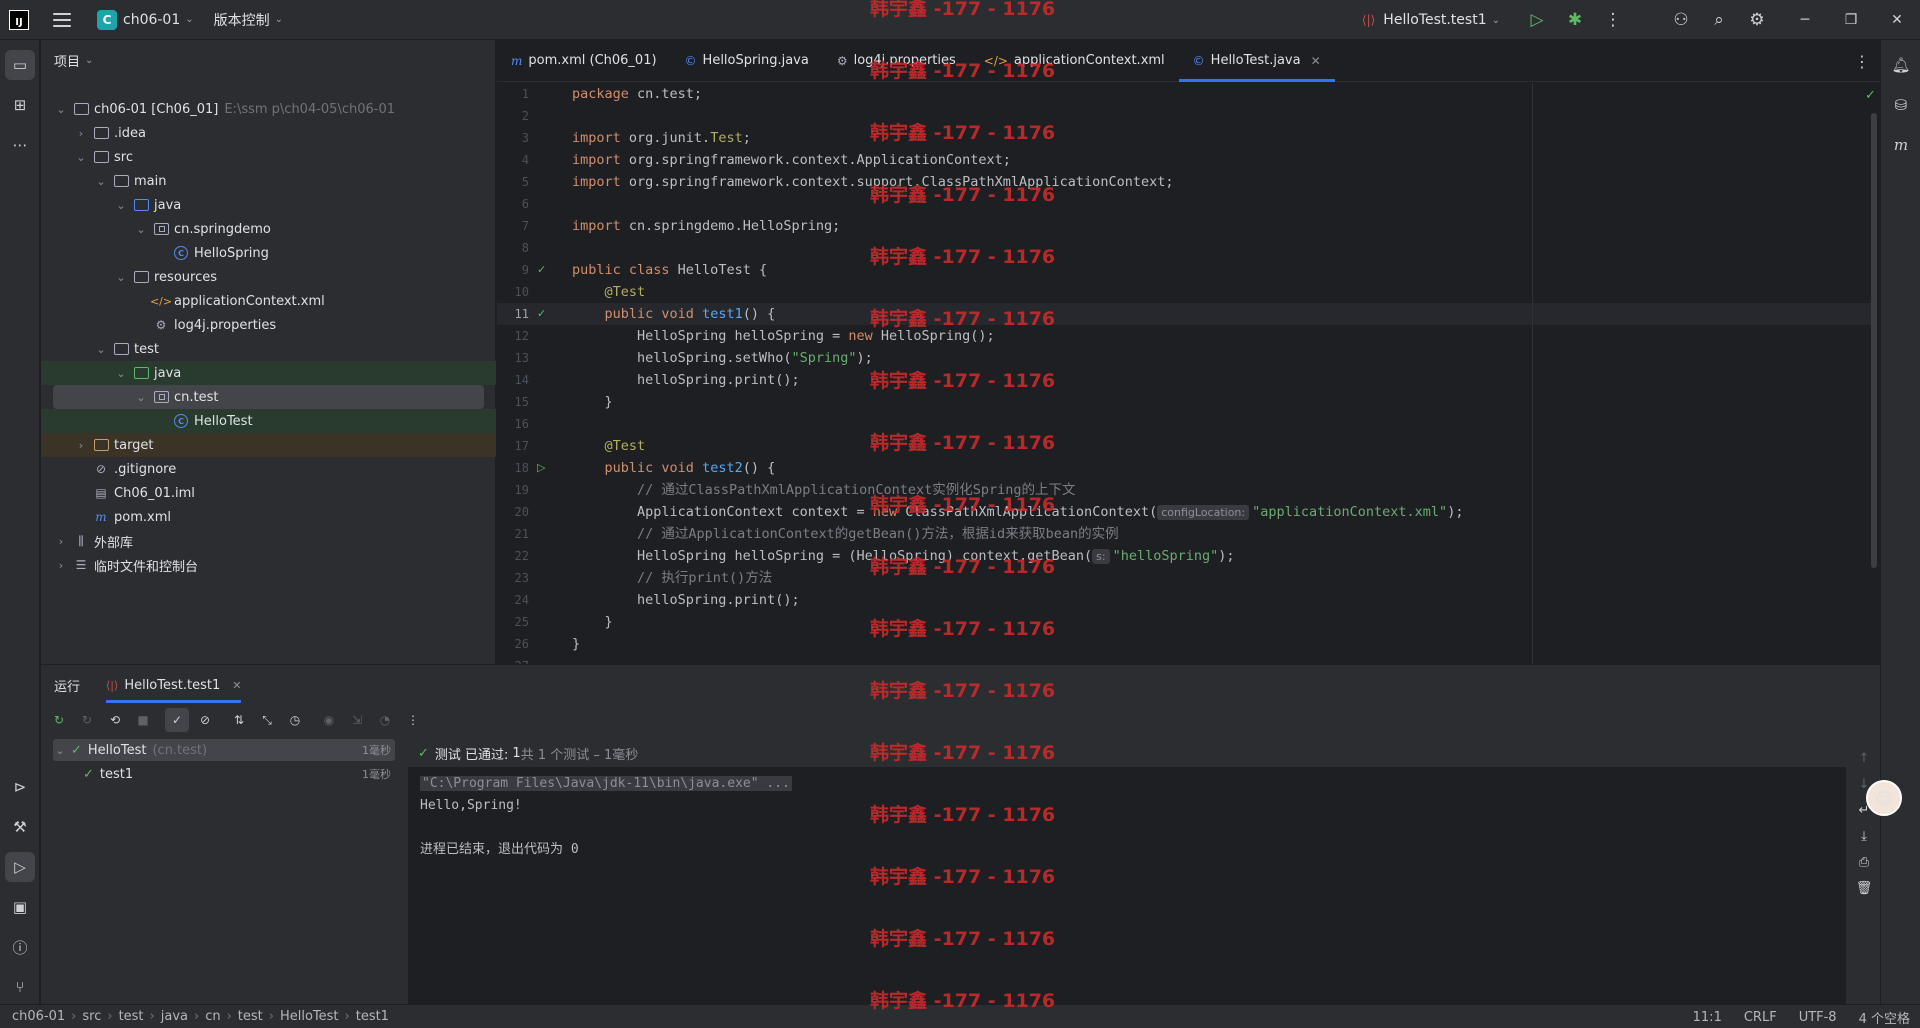 The image size is (1920, 1028). I want to click on structure-tool-icon: ⊞, so click(20, 105).